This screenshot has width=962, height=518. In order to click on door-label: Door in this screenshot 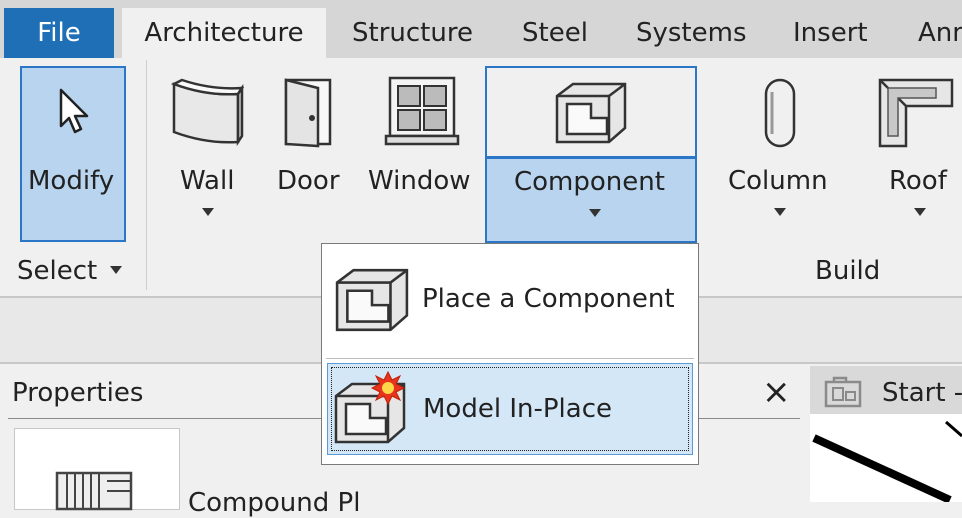, I will do `click(308, 181)`.